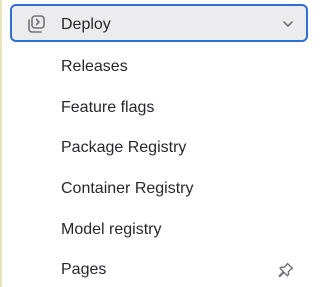  Describe the element at coordinates (159, 23) in the screenshot. I see `deploy-section-toggle: Deploy` at that location.